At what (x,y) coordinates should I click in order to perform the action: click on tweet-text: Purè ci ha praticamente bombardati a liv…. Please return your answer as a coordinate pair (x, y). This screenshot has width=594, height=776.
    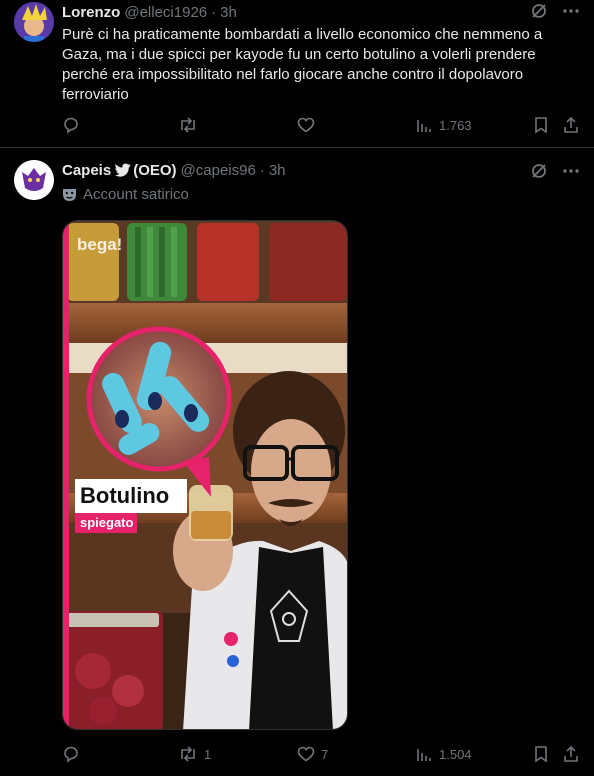
    Looking at the image, I should click on (302, 64).